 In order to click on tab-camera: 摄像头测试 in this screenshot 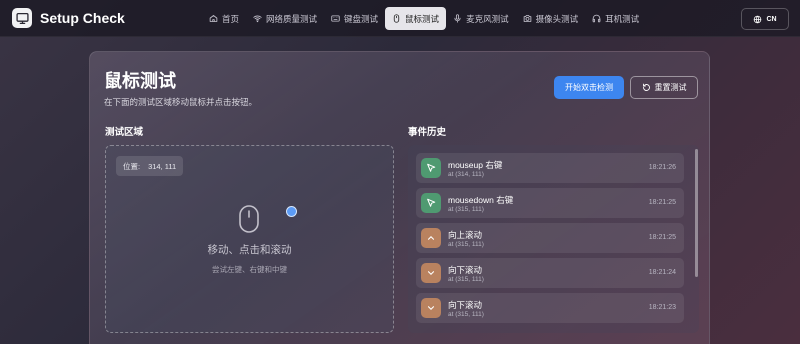, I will do `click(551, 18)`.